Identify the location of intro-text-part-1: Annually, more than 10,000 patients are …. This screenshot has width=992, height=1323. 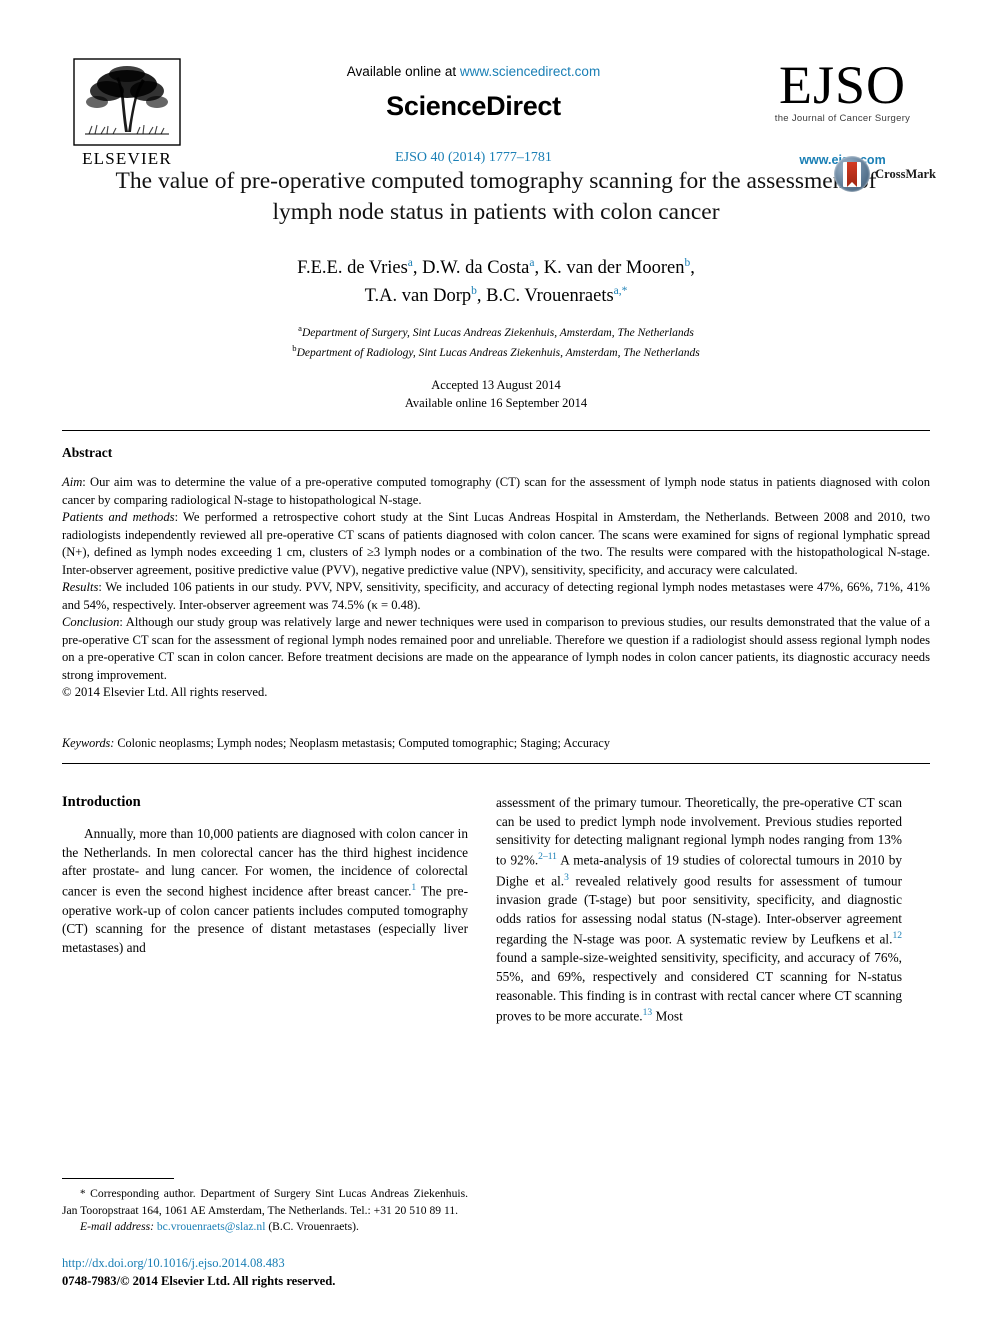
(265, 862).